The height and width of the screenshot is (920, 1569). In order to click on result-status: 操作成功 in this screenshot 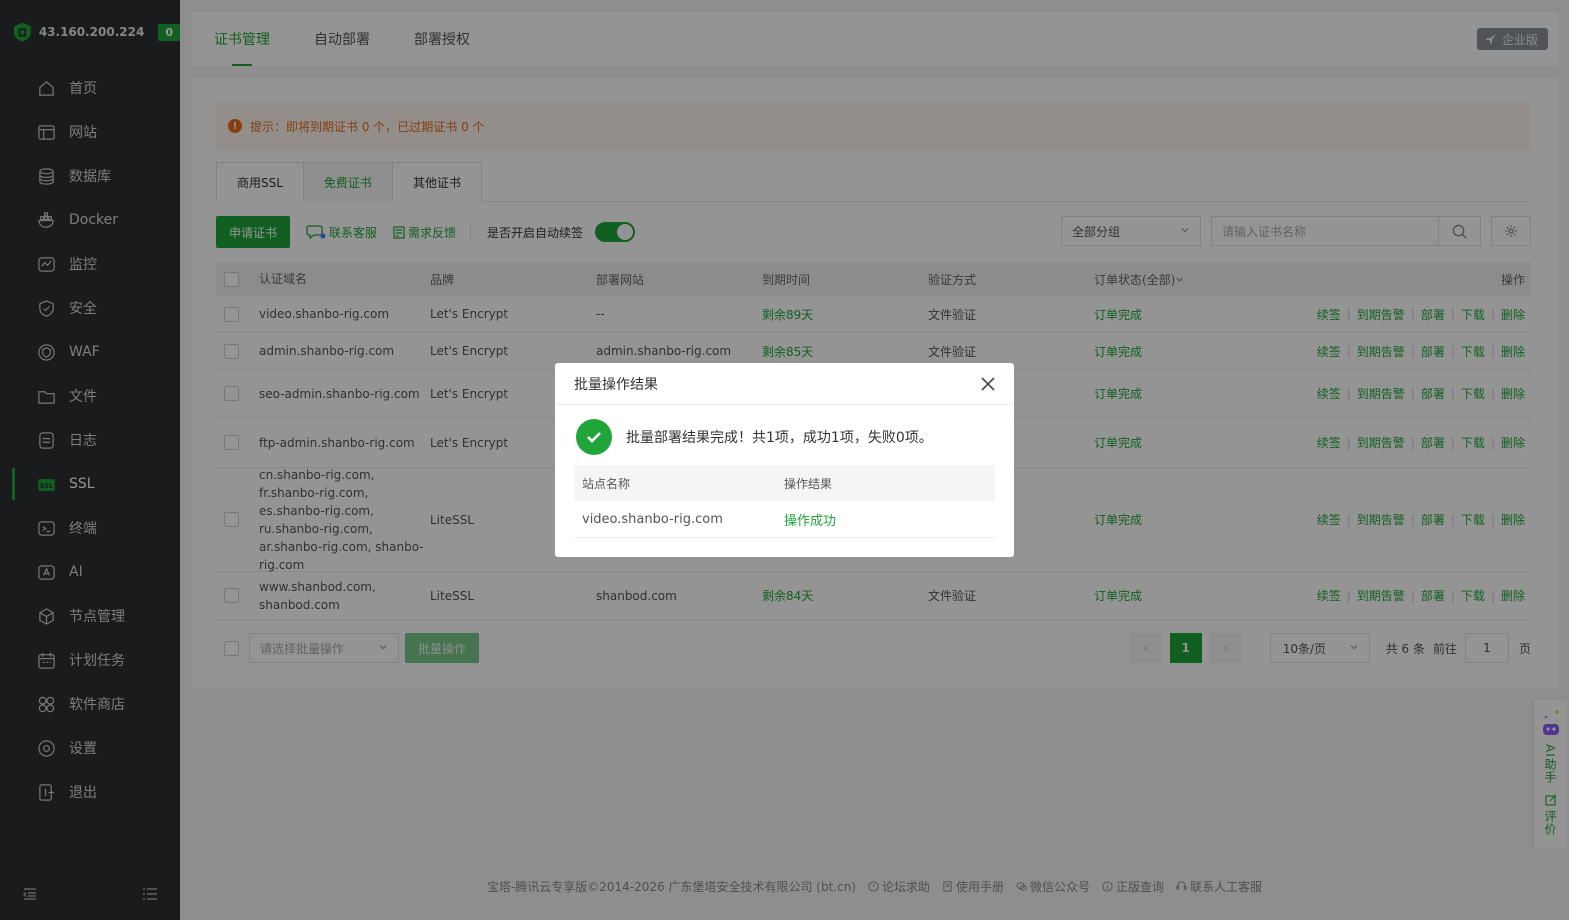, I will do `click(810, 521)`.